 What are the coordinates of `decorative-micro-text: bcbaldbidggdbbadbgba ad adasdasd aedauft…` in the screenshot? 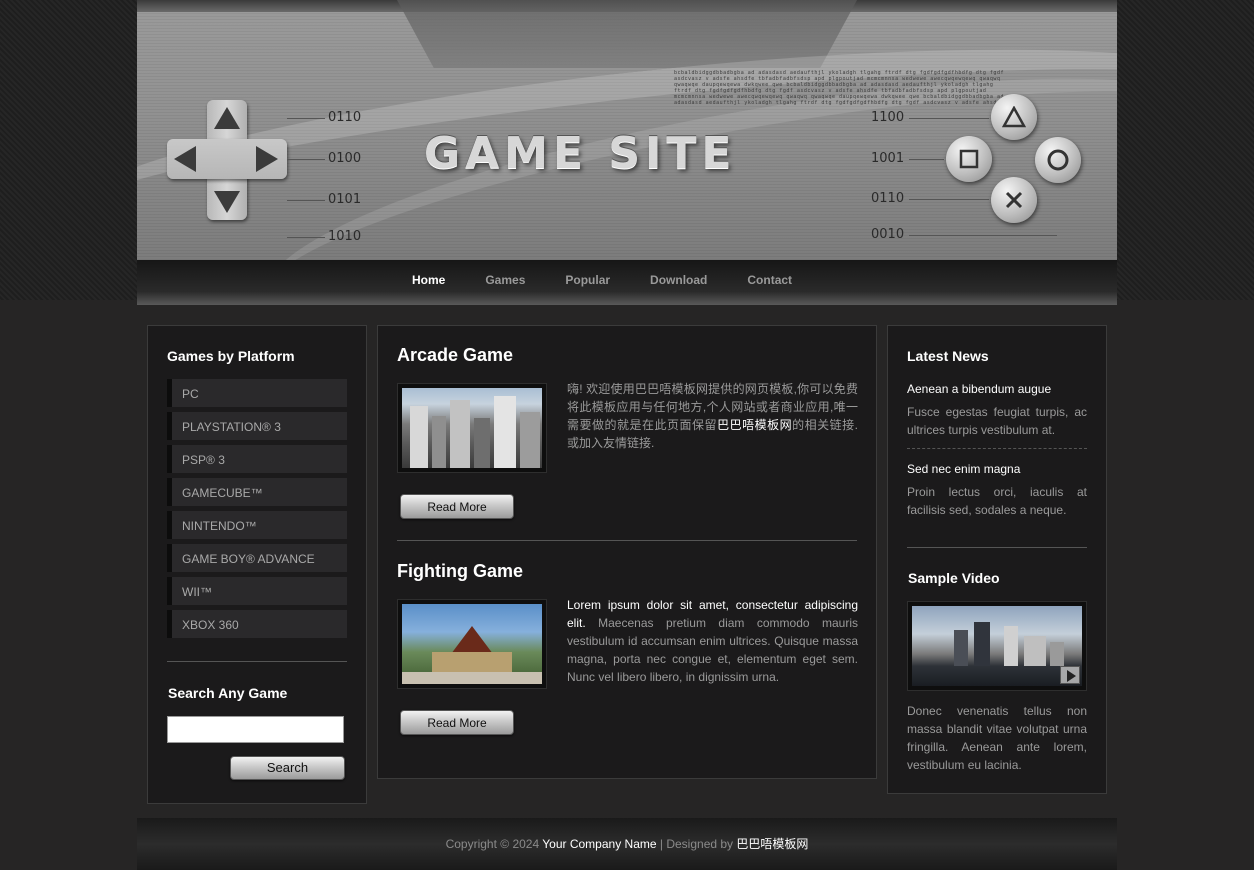 It's located at (839, 88).